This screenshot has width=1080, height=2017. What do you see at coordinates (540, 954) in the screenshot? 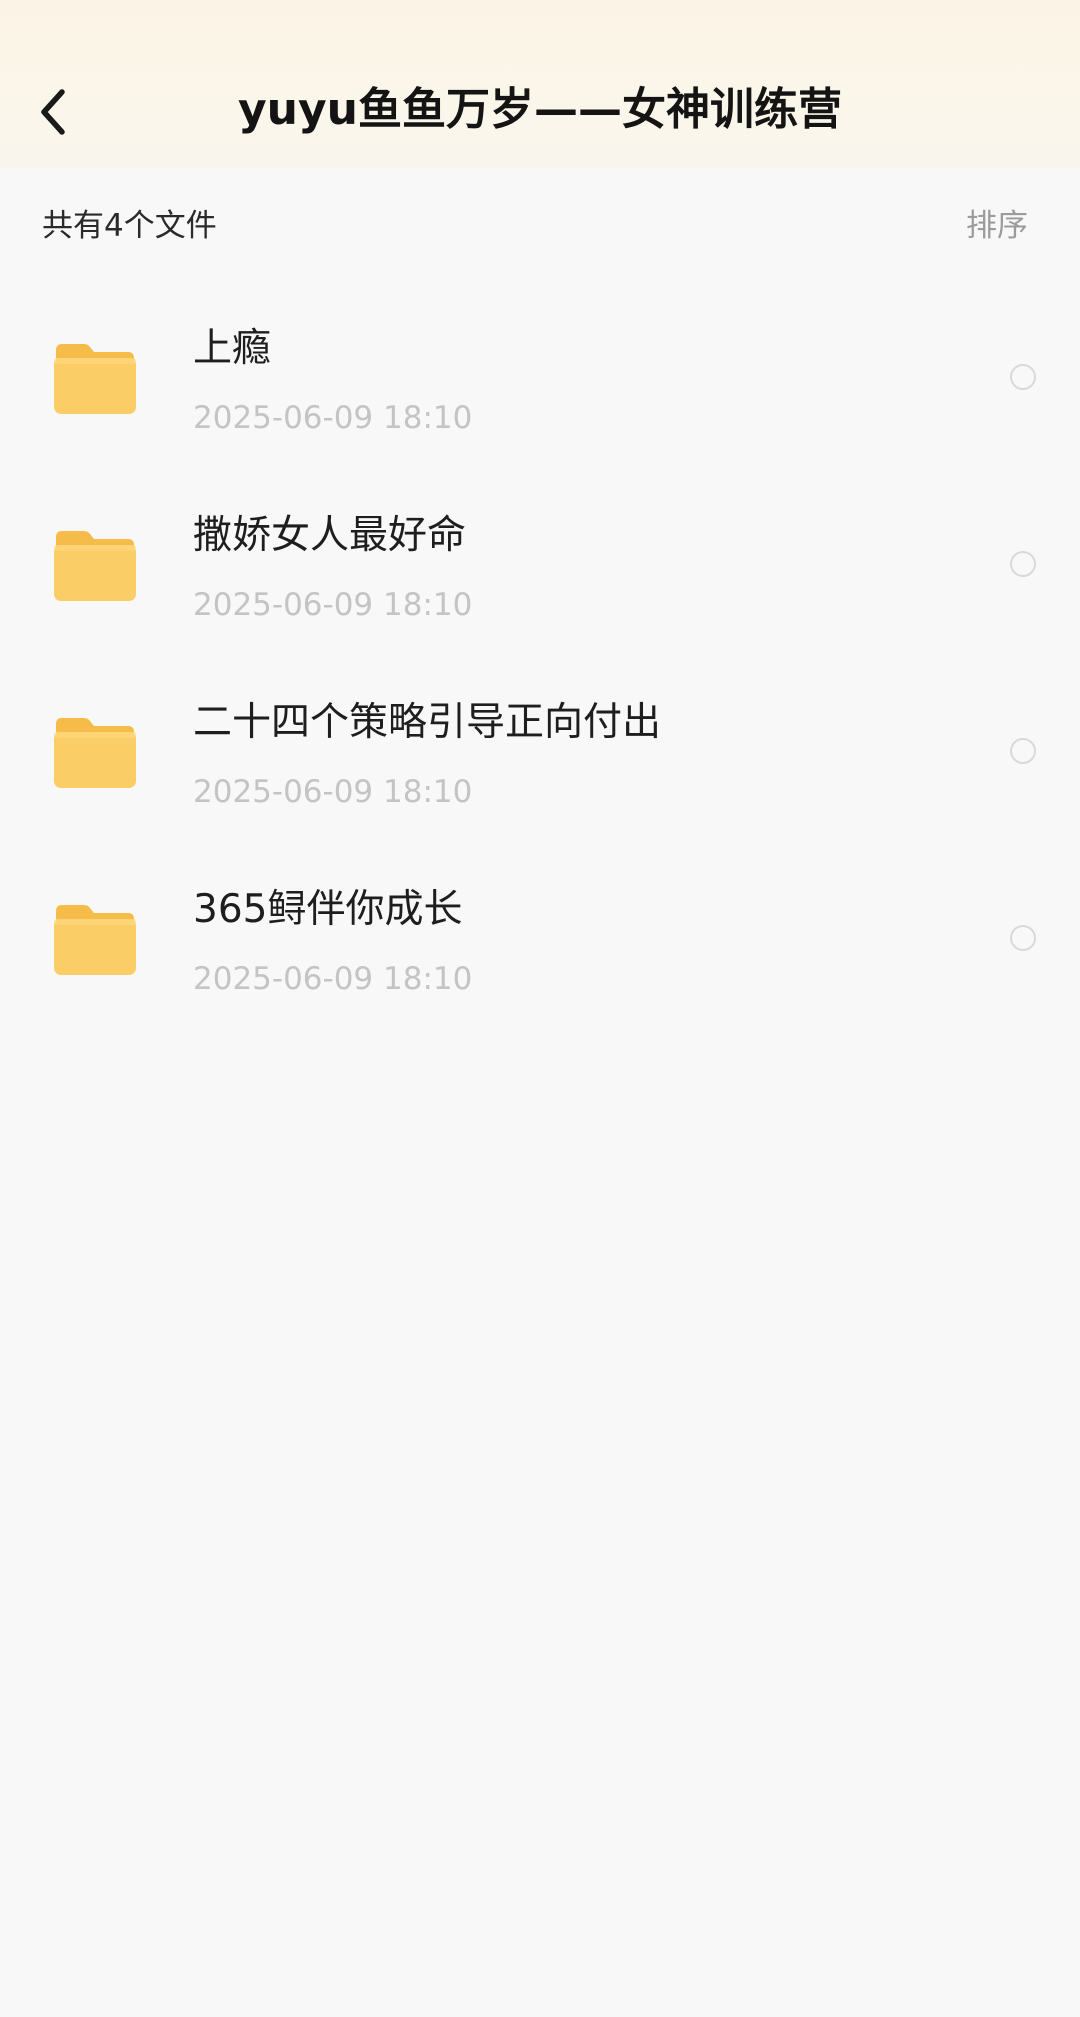
I see `list-item: 365鲟伴你成长 2025-06-09 18:10` at bounding box center [540, 954].